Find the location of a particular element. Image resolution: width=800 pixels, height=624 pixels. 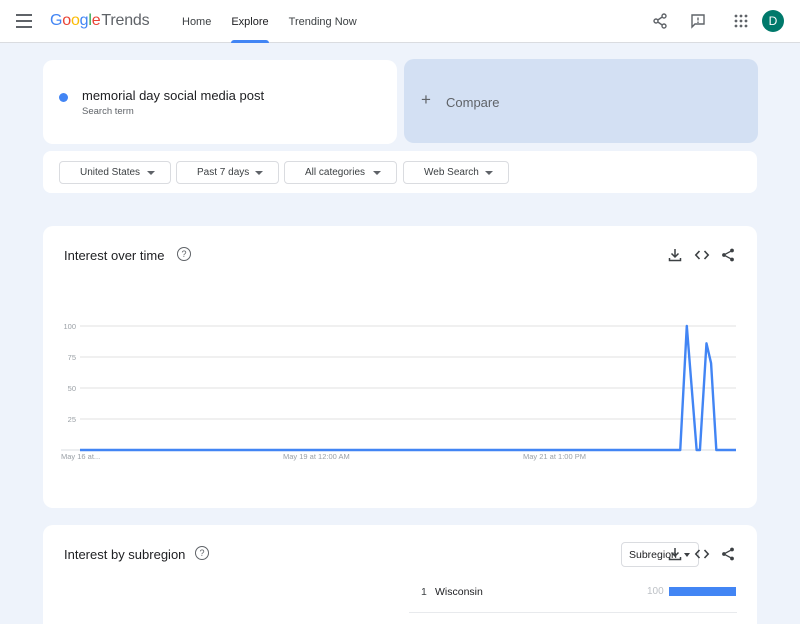

account-avatar: D is located at coordinates (773, 21).